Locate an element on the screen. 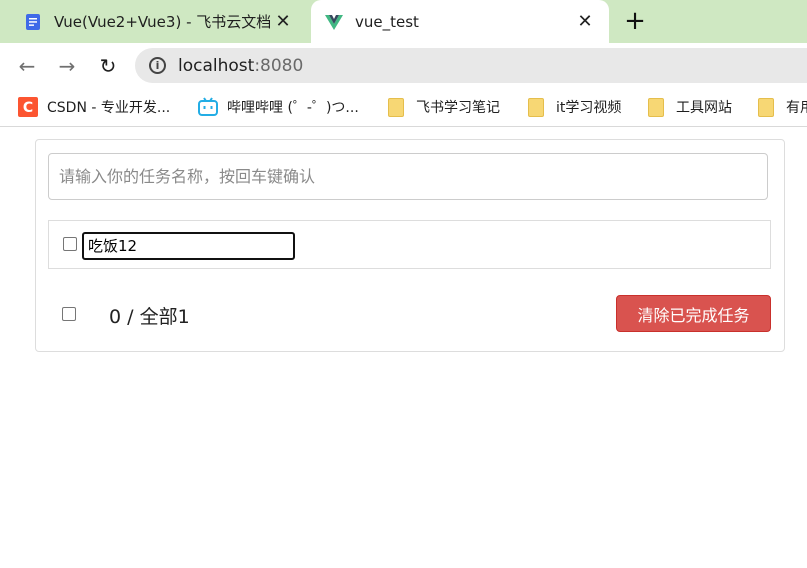 The height and width of the screenshot is (568, 807). back-button: ← is located at coordinates (27, 66).